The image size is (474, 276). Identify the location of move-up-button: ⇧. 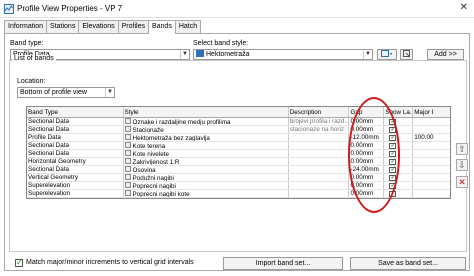
(462, 149).